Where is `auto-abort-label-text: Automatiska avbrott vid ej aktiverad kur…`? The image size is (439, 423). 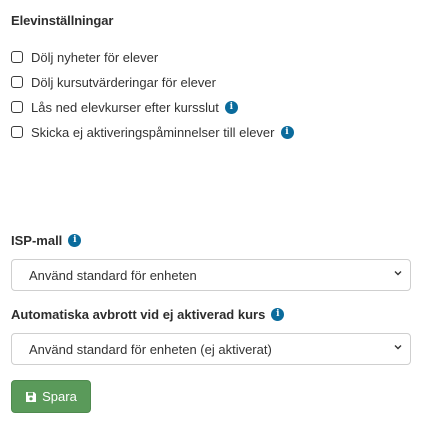
auto-abort-label-text: Automatiska avbrott vid ej aktiverad kur… is located at coordinates (138, 314).